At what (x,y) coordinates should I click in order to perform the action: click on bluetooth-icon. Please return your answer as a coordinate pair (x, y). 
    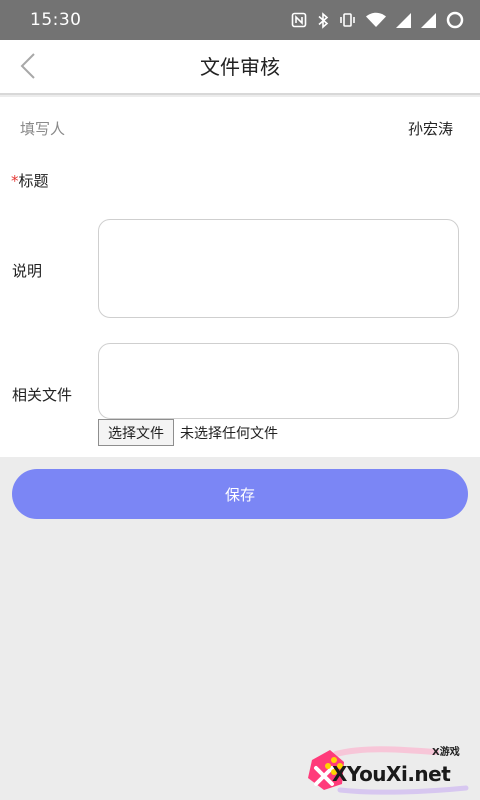
    Looking at the image, I should click on (323, 20).